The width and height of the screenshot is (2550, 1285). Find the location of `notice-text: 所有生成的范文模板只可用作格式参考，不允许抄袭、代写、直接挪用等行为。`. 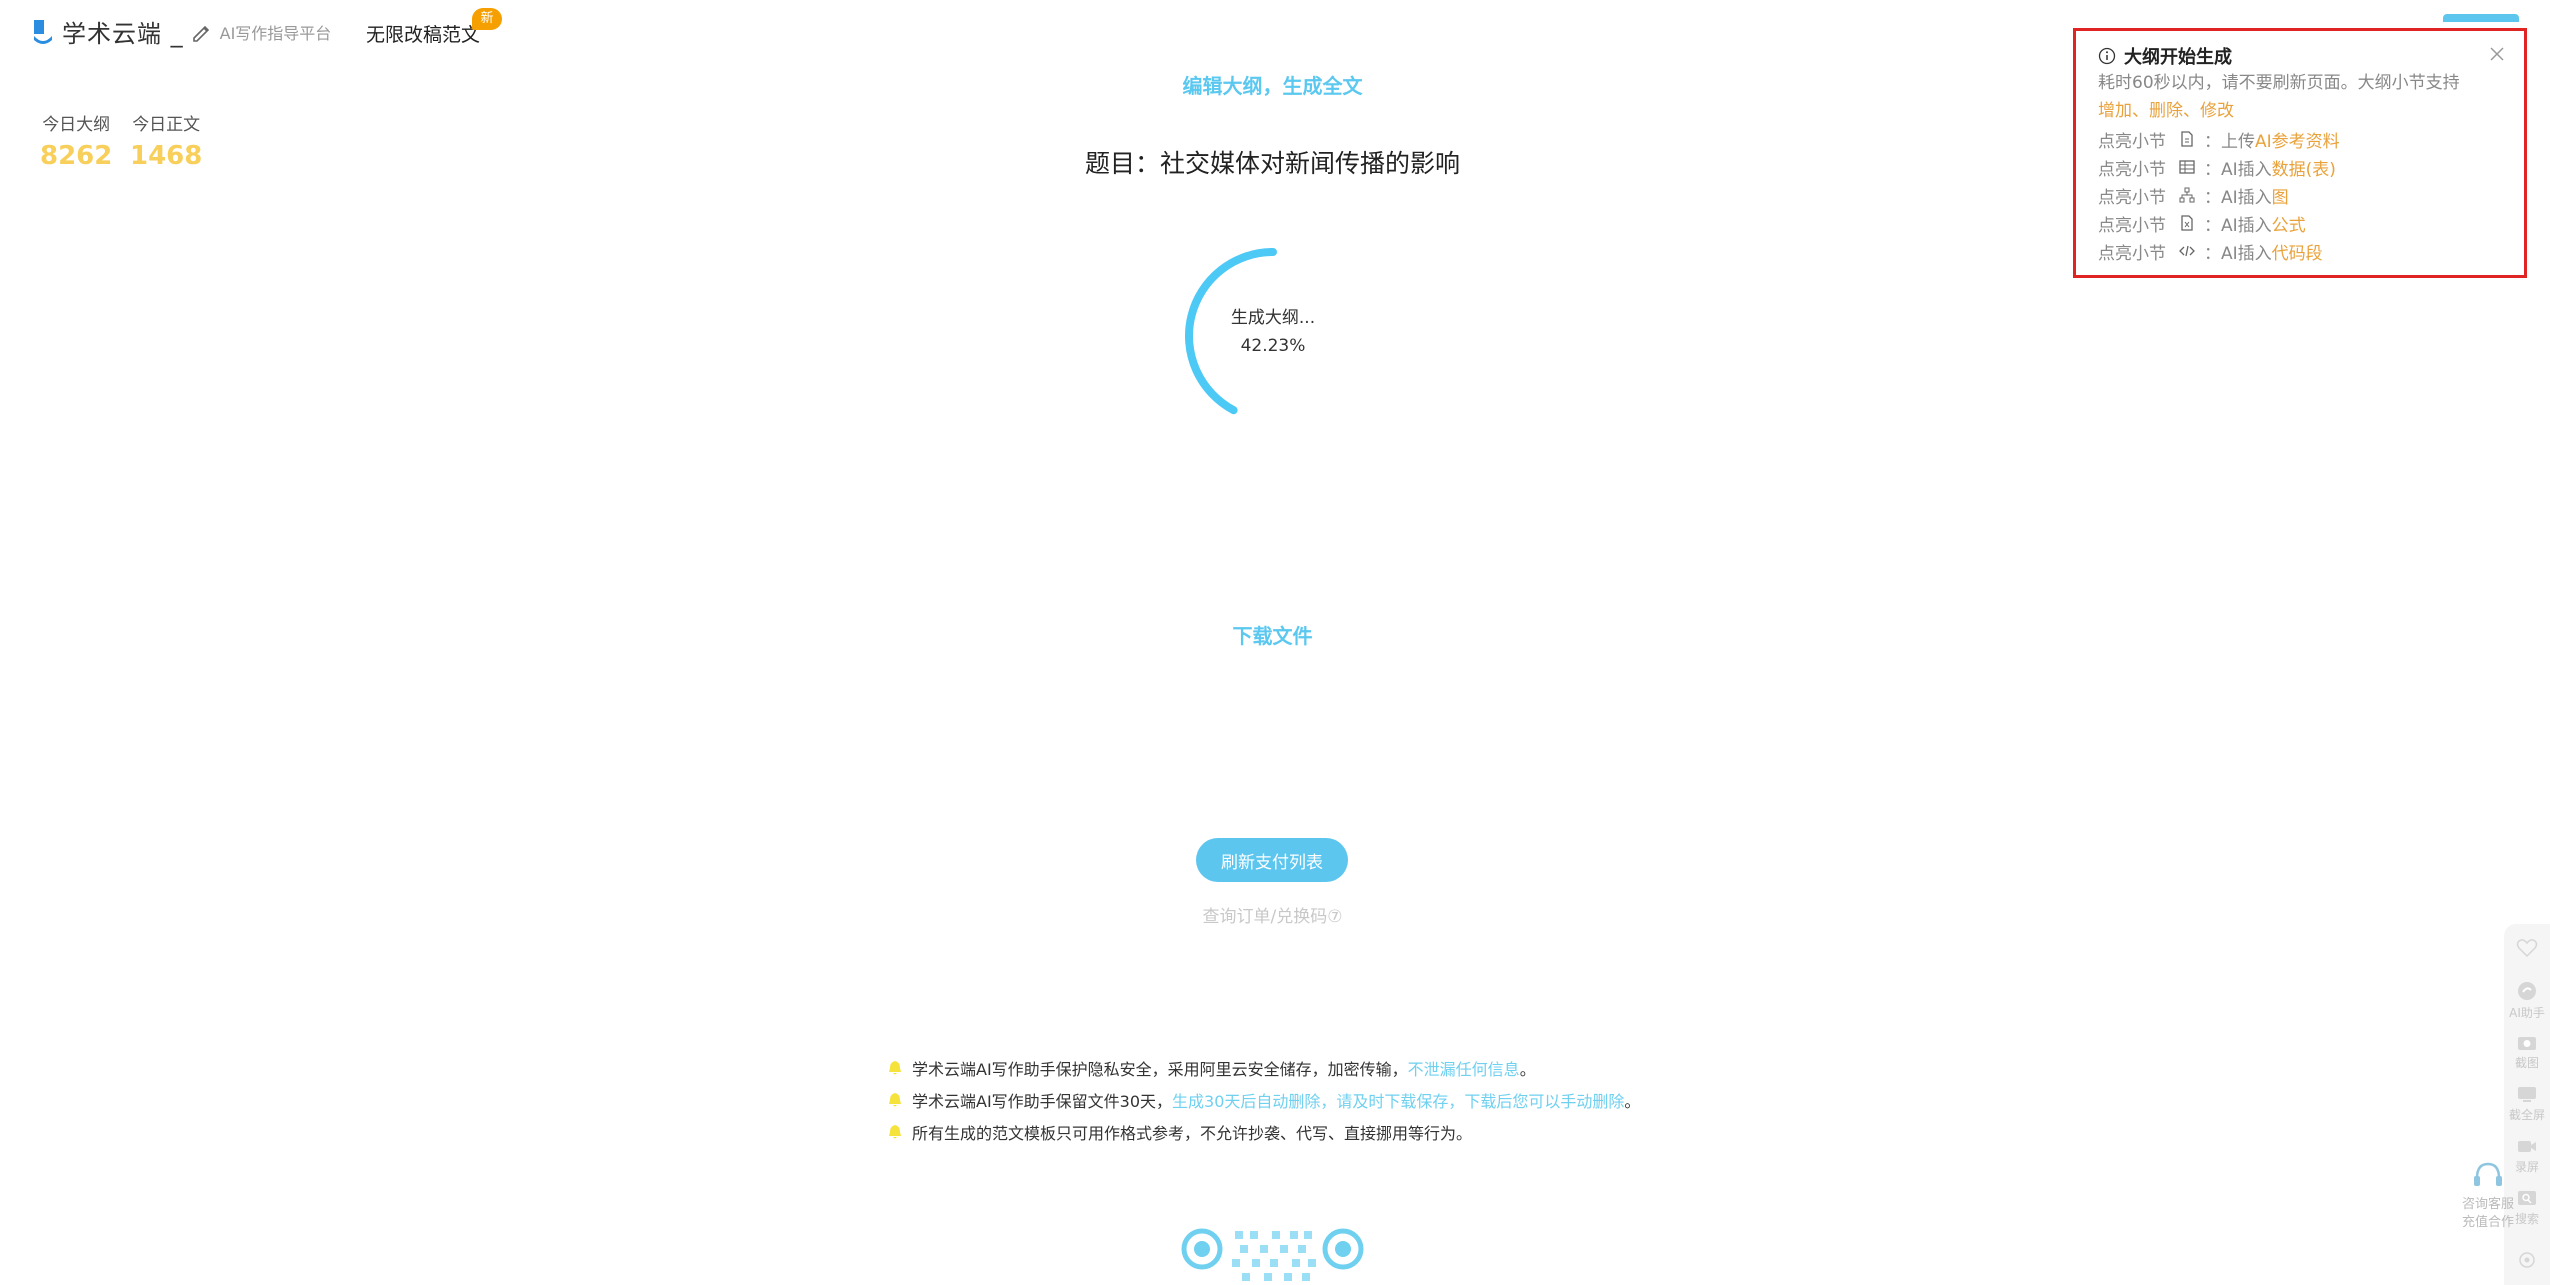

notice-text: 所有生成的范文模板只可用作格式参考，不允许抄袭、代写、直接挪用等行为。 is located at coordinates (1192, 1133).